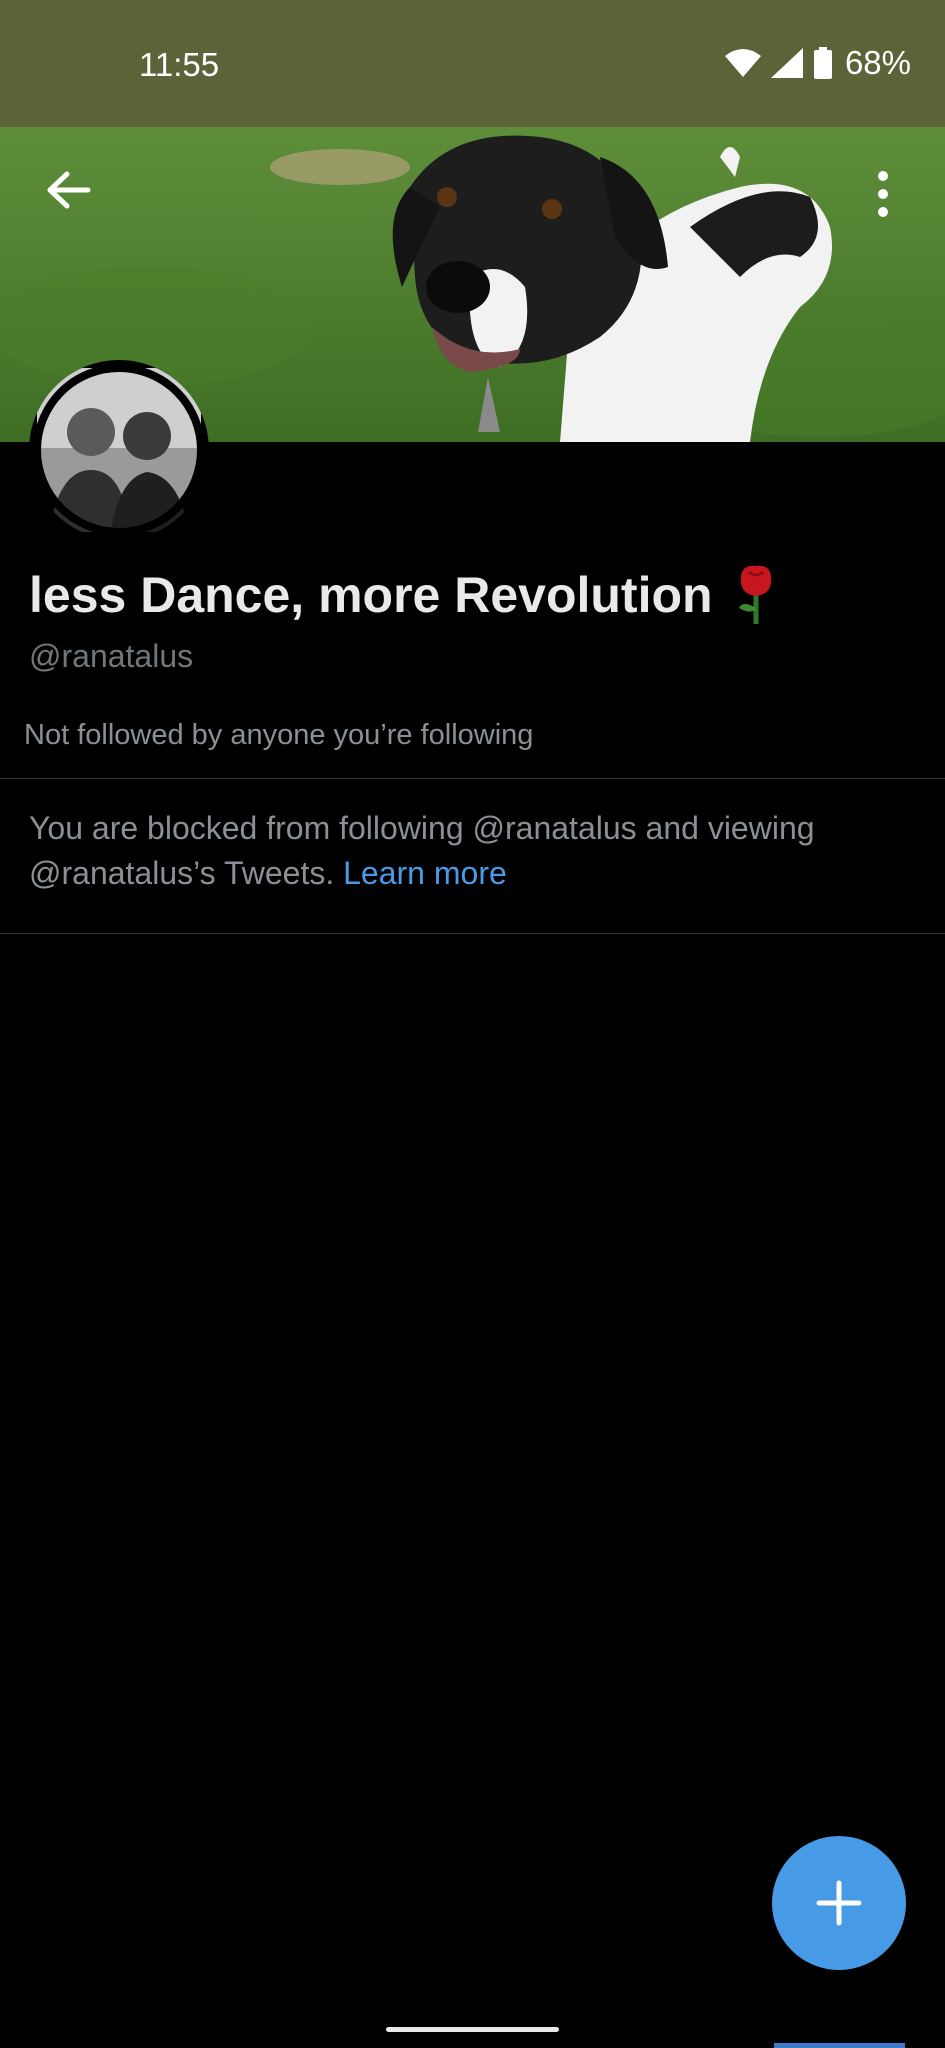 Image resolution: width=945 pixels, height=2048 pixels. What do you see at coordinates (786, 63) in the screenshot?
I see `signal-icon` at bounding box center [786, 63].